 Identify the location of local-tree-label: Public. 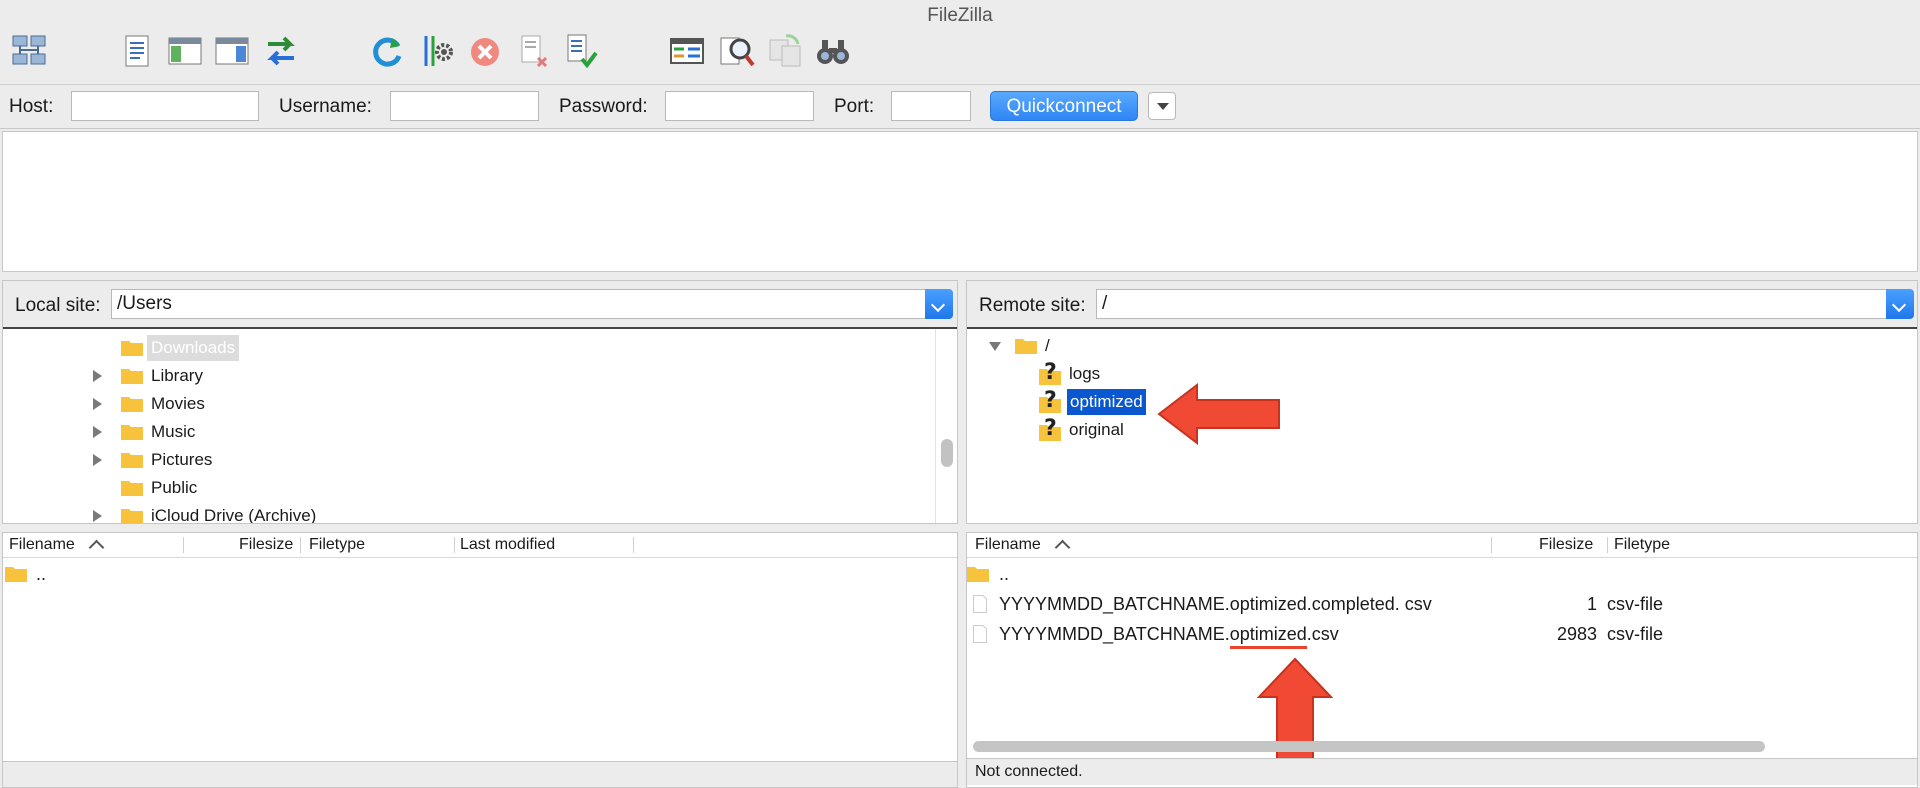
(174, 487).